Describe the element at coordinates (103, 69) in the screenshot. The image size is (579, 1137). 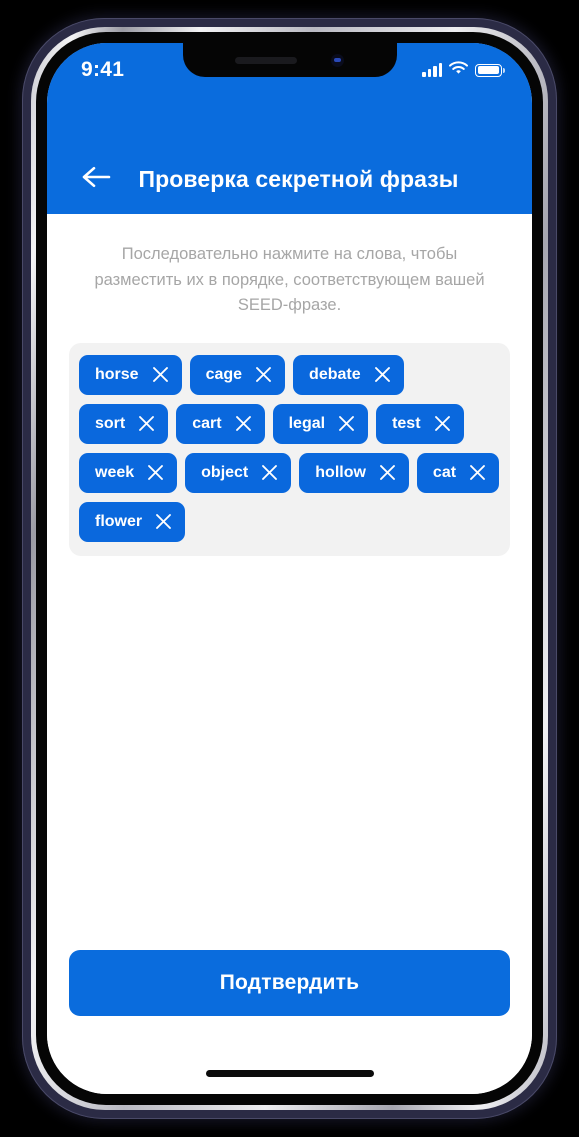
I see `status-time: 9:41` at that location.